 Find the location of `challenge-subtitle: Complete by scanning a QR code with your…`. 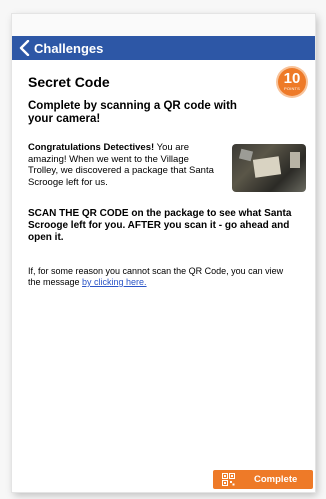

challenge-subtitle: Complete by scanning a QR code with your… is located at coordinates (132, 112).